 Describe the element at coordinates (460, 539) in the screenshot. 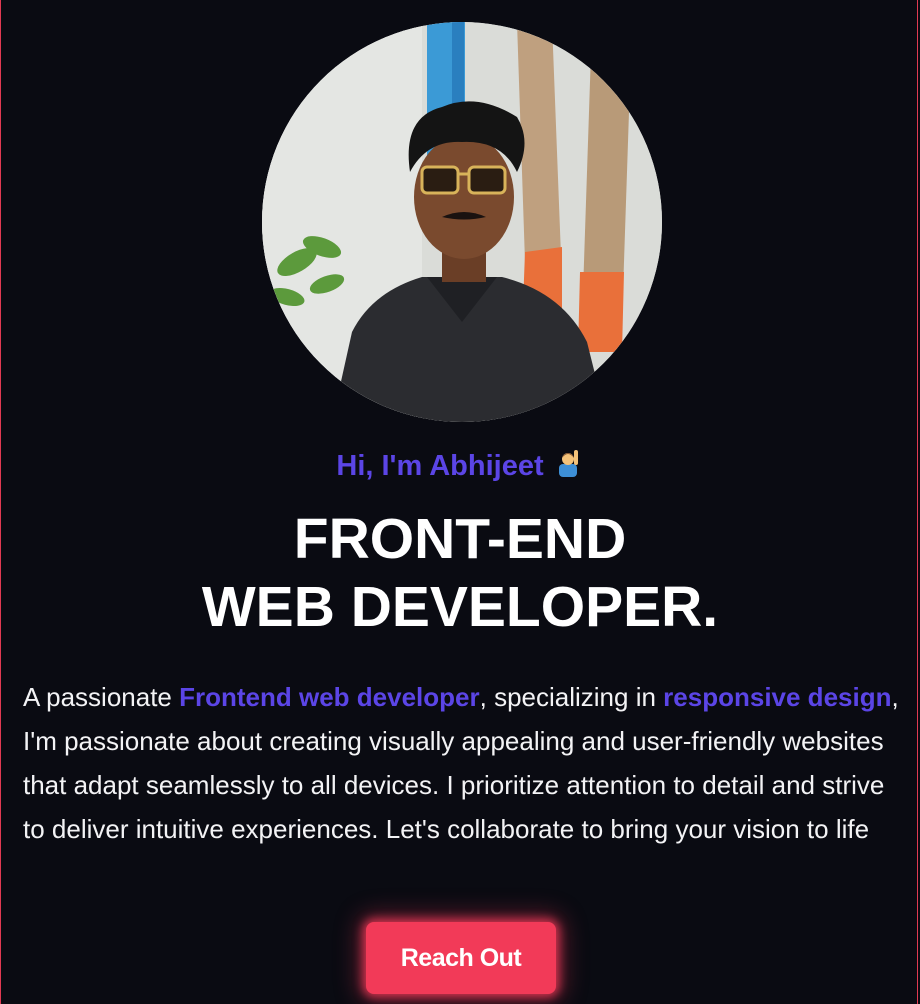

I see `headline-line-1: FRONT-END` at that location.